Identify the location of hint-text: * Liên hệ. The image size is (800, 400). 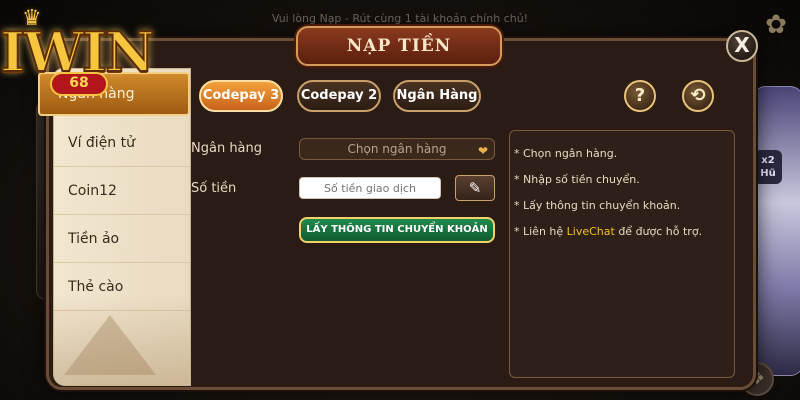
(540, 231).